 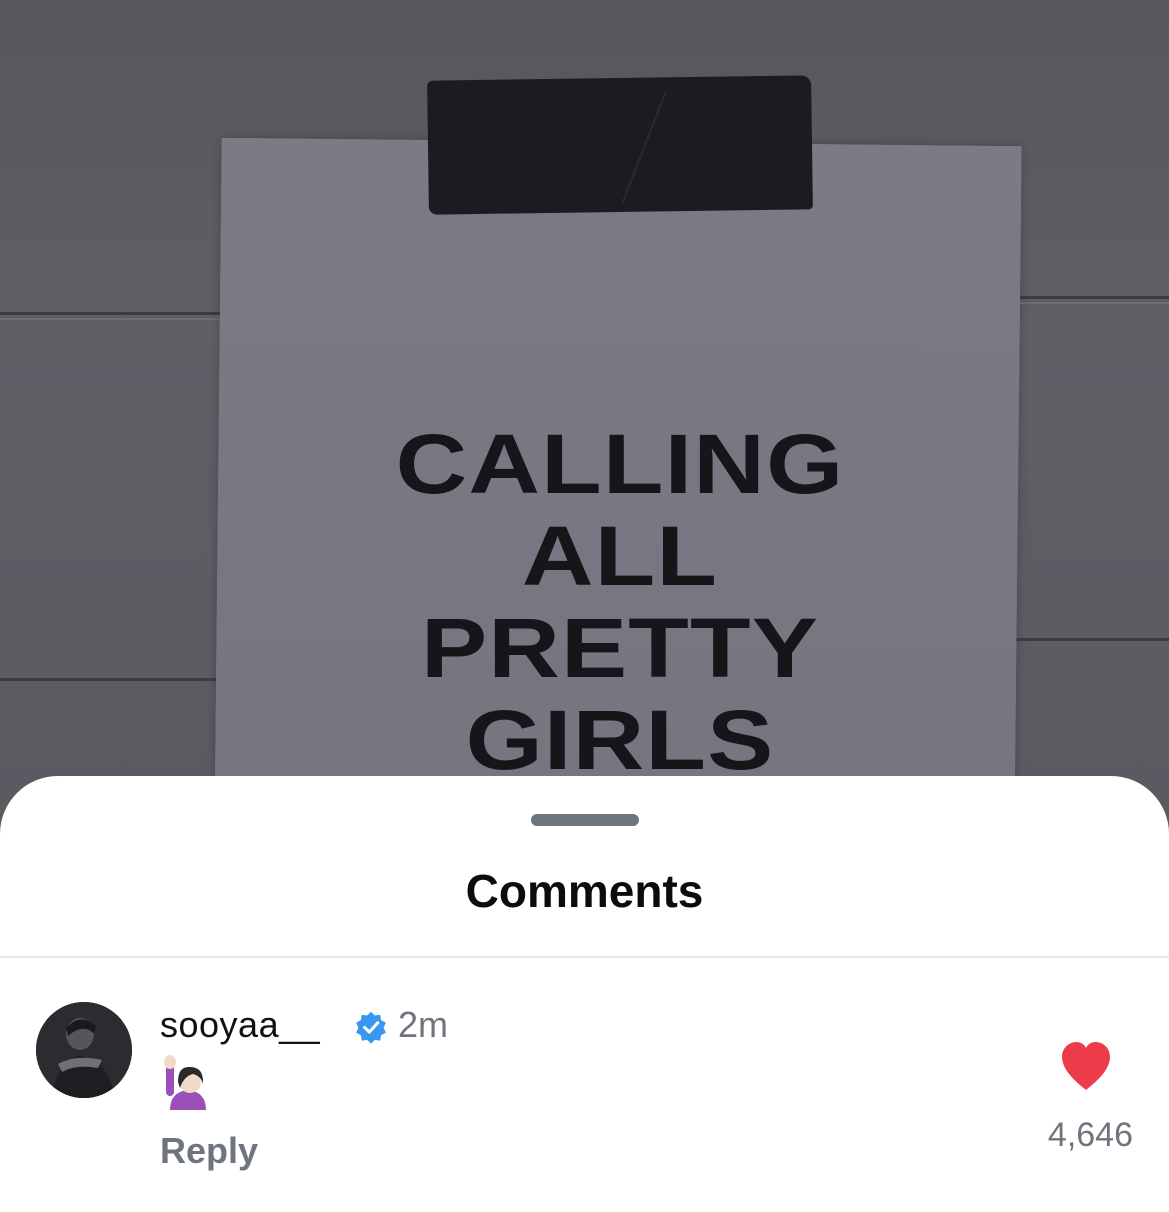 What do you see at coordinates (584, 957) in the screenshot?
I see `divider` at bounding box center [584, 957].